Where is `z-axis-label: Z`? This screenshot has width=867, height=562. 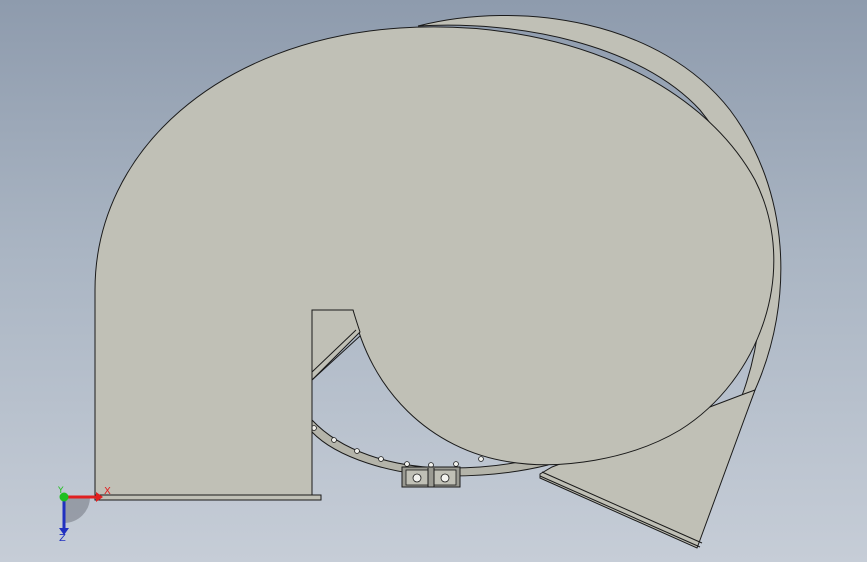 z-axis-label: Z is located at coordinates (62, 538).